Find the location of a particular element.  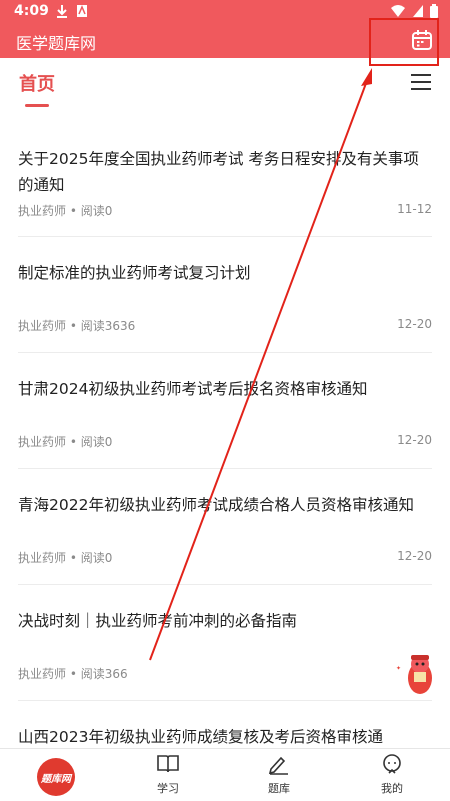

article-reads: 阅读366 is located at coordinates (104, 674).